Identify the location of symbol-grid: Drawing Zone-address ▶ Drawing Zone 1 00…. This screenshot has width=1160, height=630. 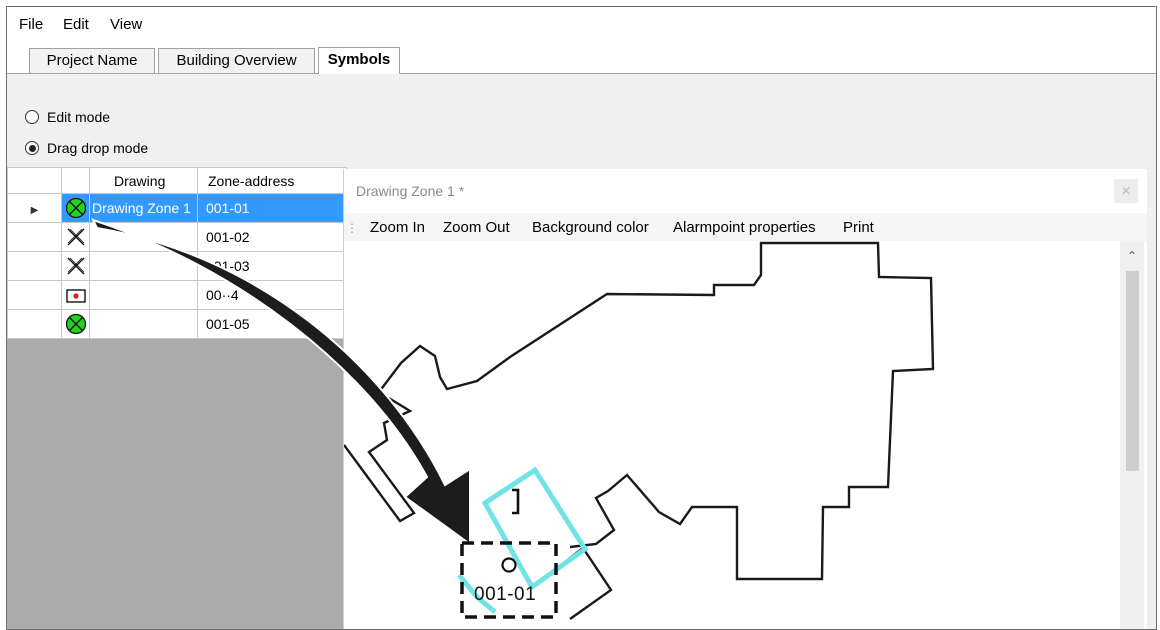
(177, 253).